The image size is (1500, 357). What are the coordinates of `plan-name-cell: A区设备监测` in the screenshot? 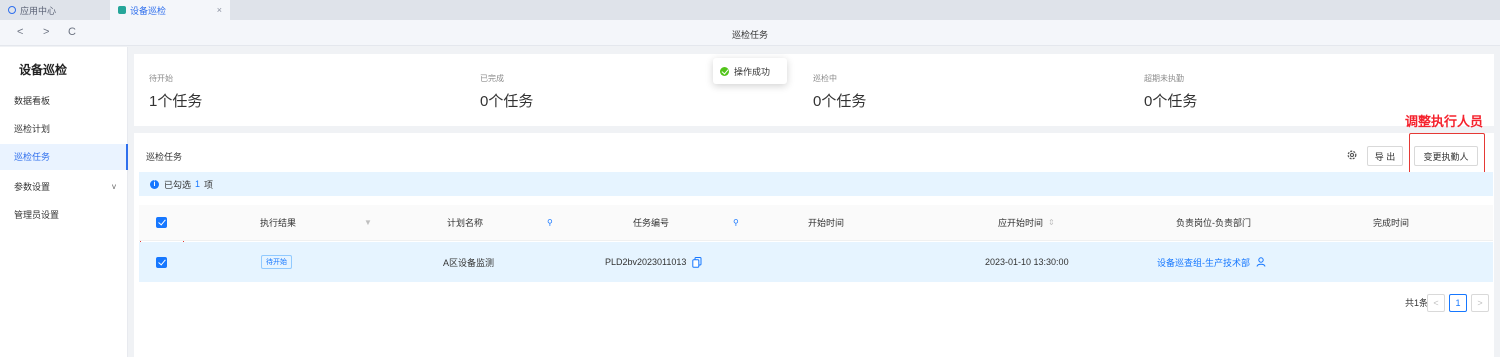 It's located at (469, 262).